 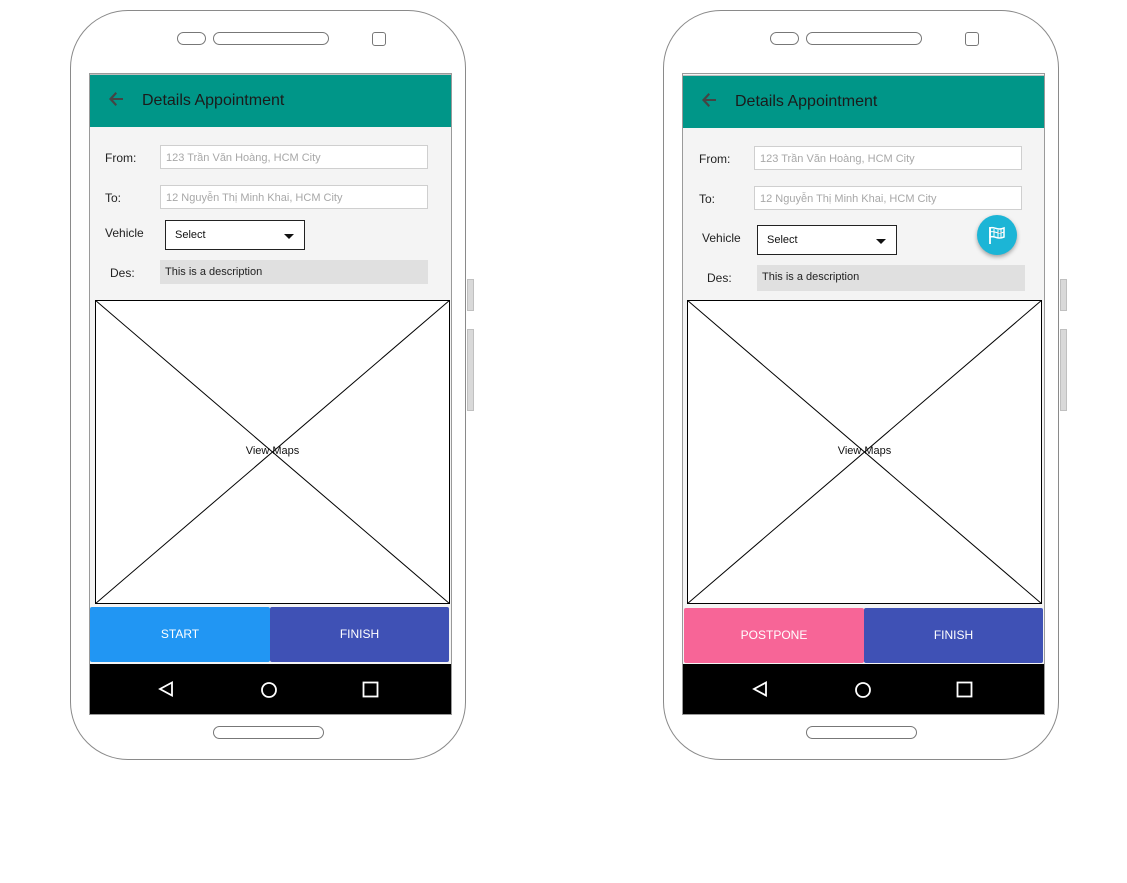 I want to click on postpone-button: POSTPONE, so click(x=774, y=635).